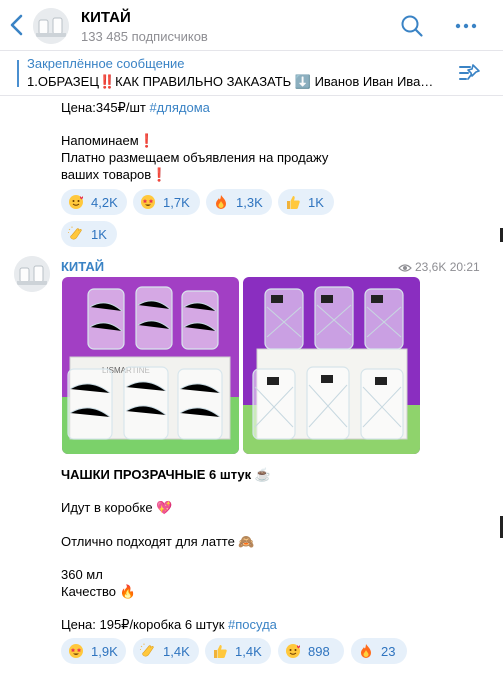 The height and width of the screenshot is (691, 503). I want to click on post1-reaction-thumbs-up: 1K, so click(306, 202).